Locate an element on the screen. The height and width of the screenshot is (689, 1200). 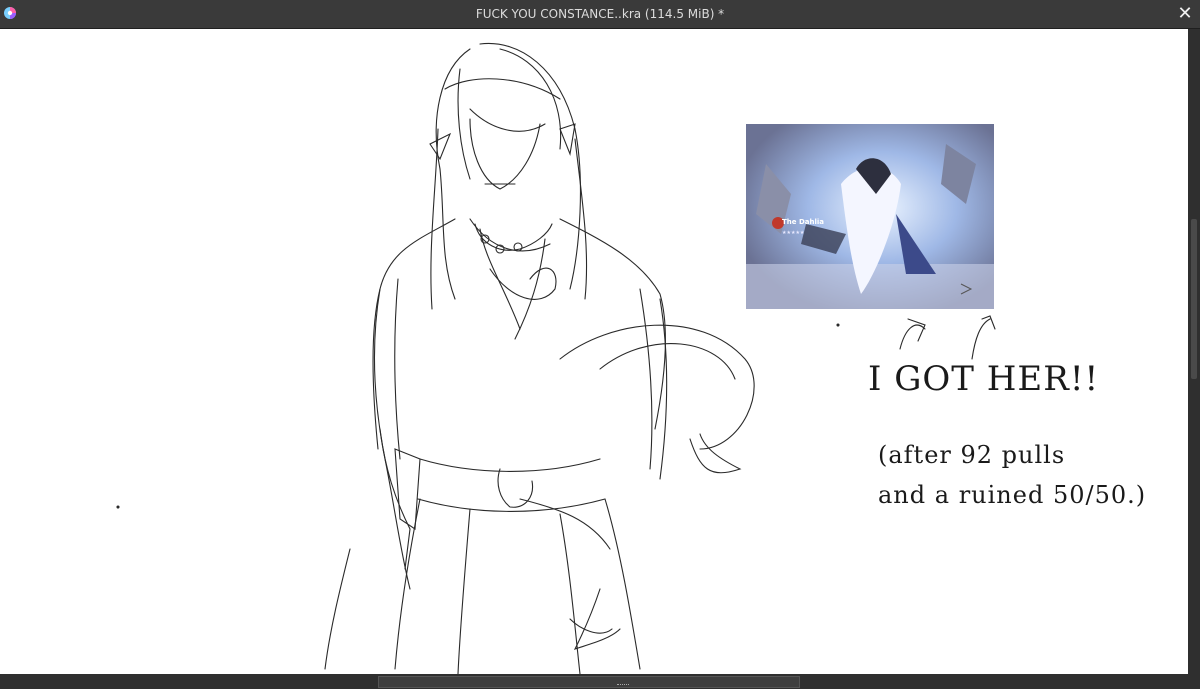
scroll-grip-icon is located at coordinates (623, 686).